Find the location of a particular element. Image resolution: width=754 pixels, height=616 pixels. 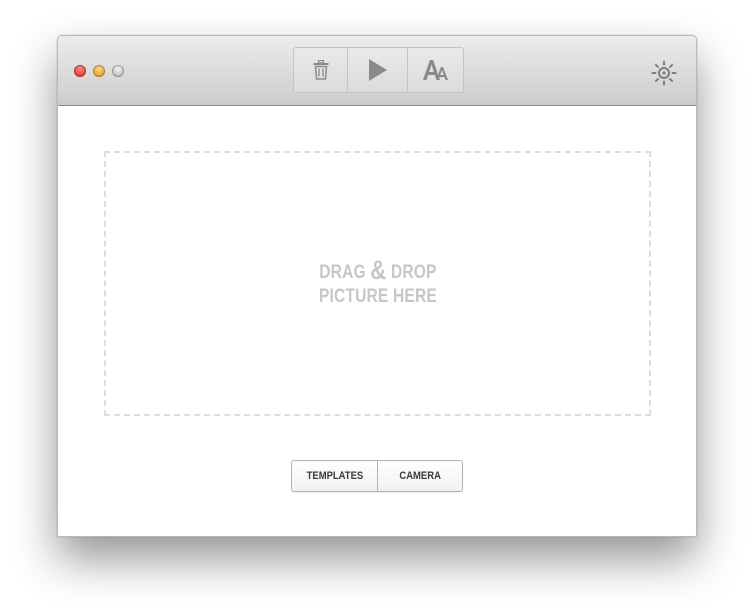

close-window-button is located at coordinates (80, 71).